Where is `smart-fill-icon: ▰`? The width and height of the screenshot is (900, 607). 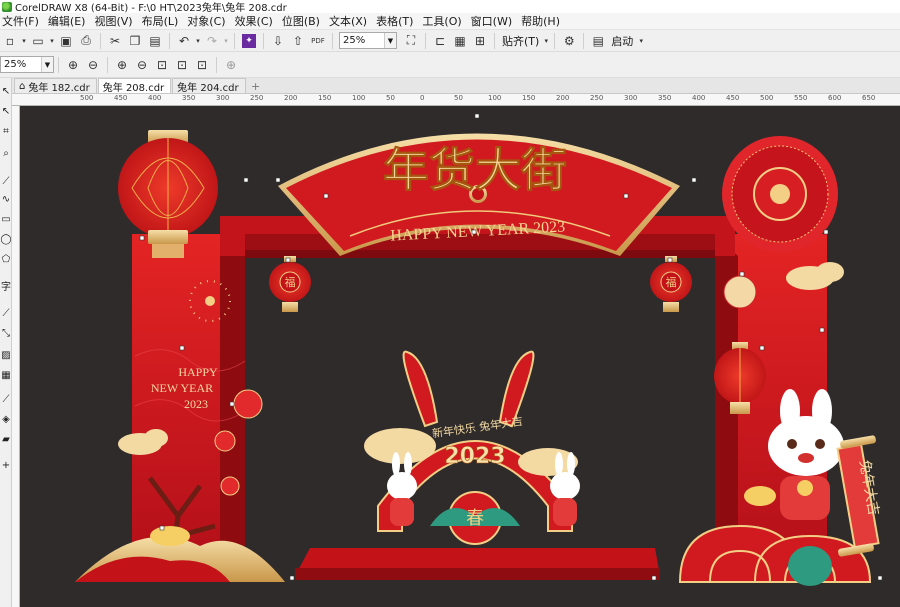
smart-fill-icon: ▰ is located at coordinates (6, 439).